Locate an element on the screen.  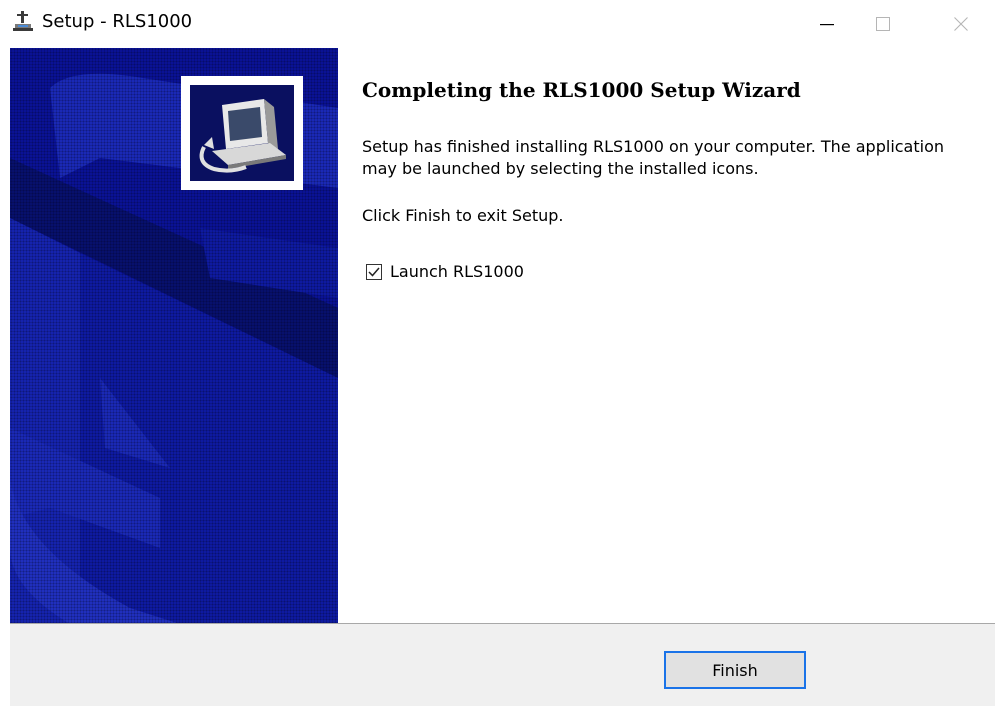
close-icon is located at coordinates (961, 24).